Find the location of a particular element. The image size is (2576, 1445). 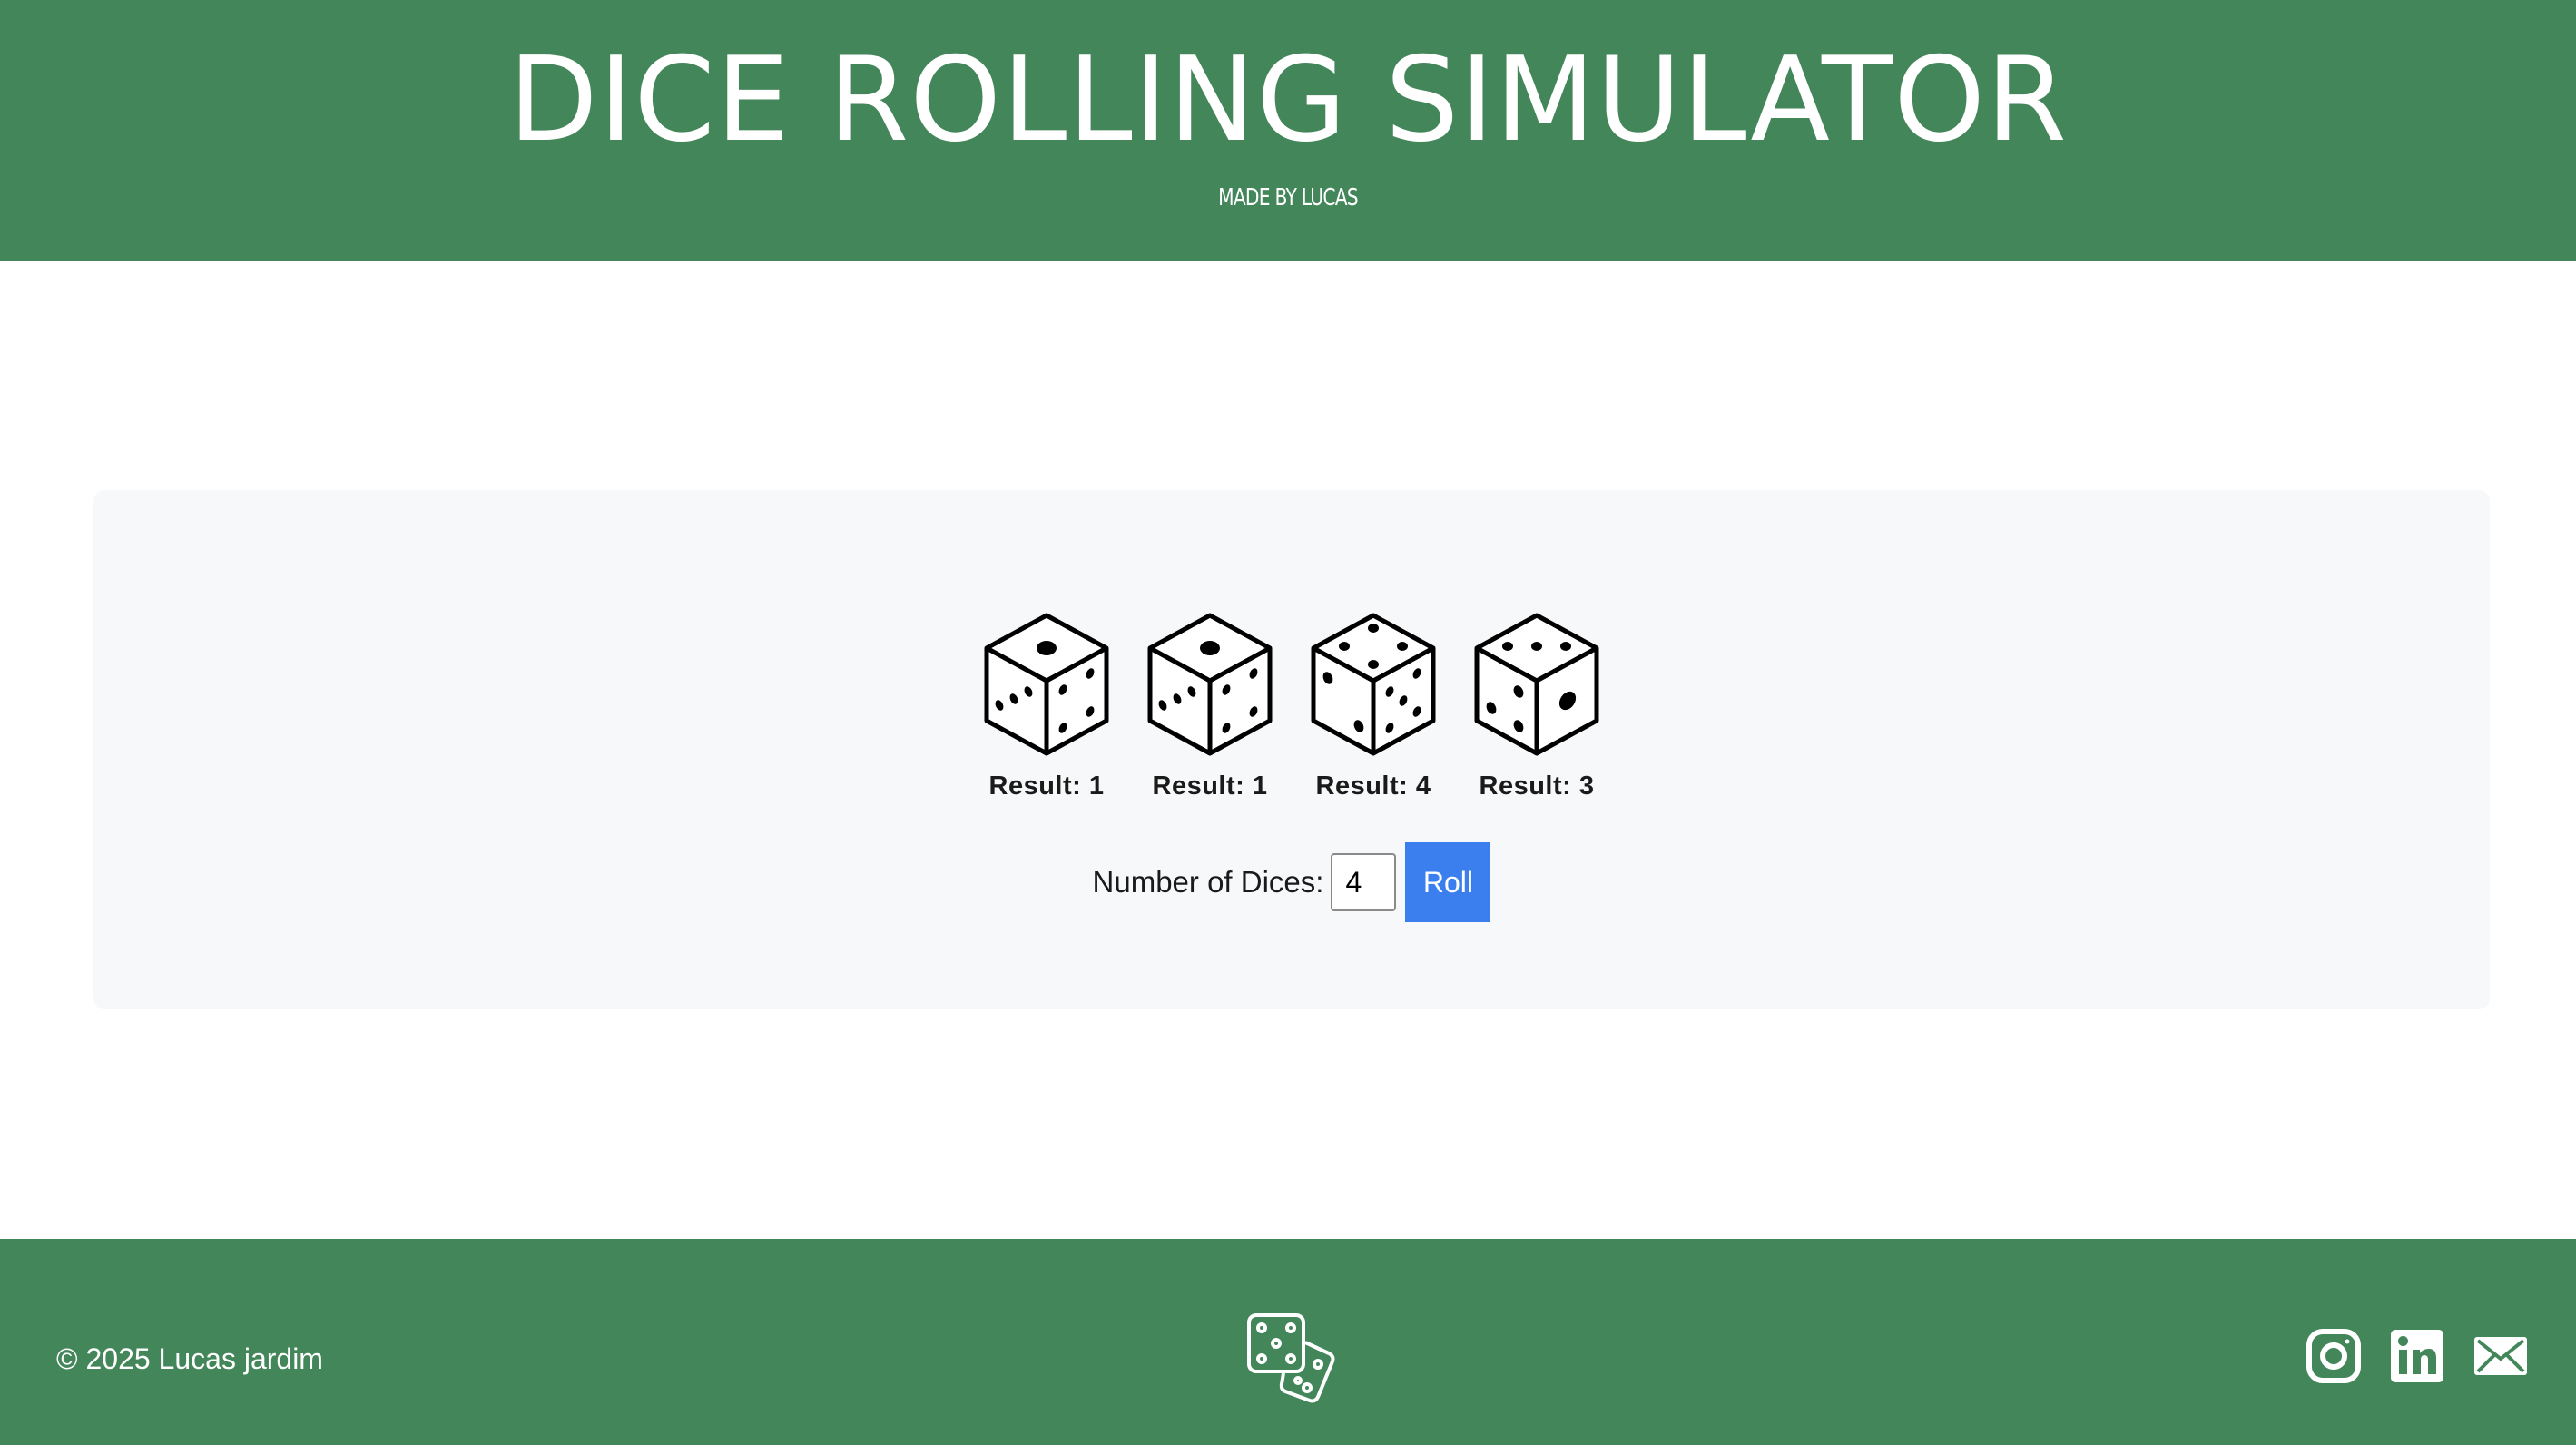

roll-controls: Number of Dices: Roll is located at coordinates (1291, 882).